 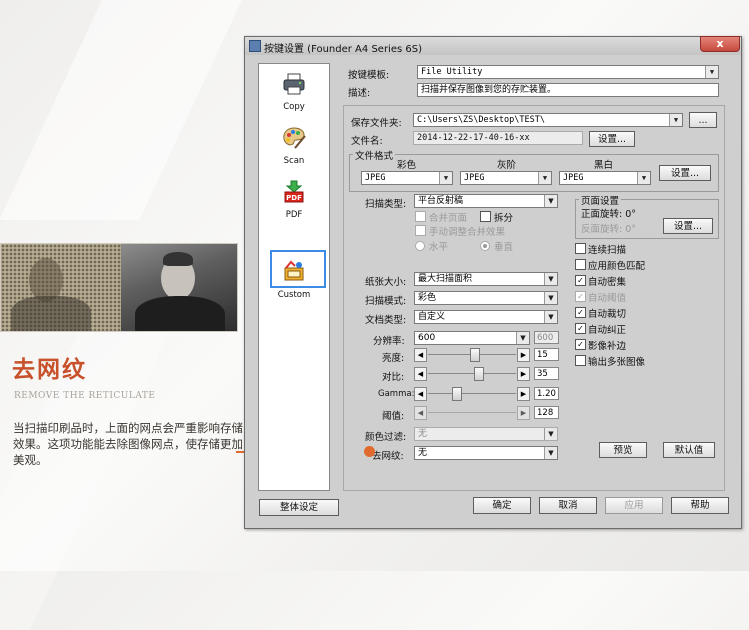 What do you see at coordinates (634, 505) in the screenshot?
I see `apply-button: 应用` at bounding box center [634, 505].